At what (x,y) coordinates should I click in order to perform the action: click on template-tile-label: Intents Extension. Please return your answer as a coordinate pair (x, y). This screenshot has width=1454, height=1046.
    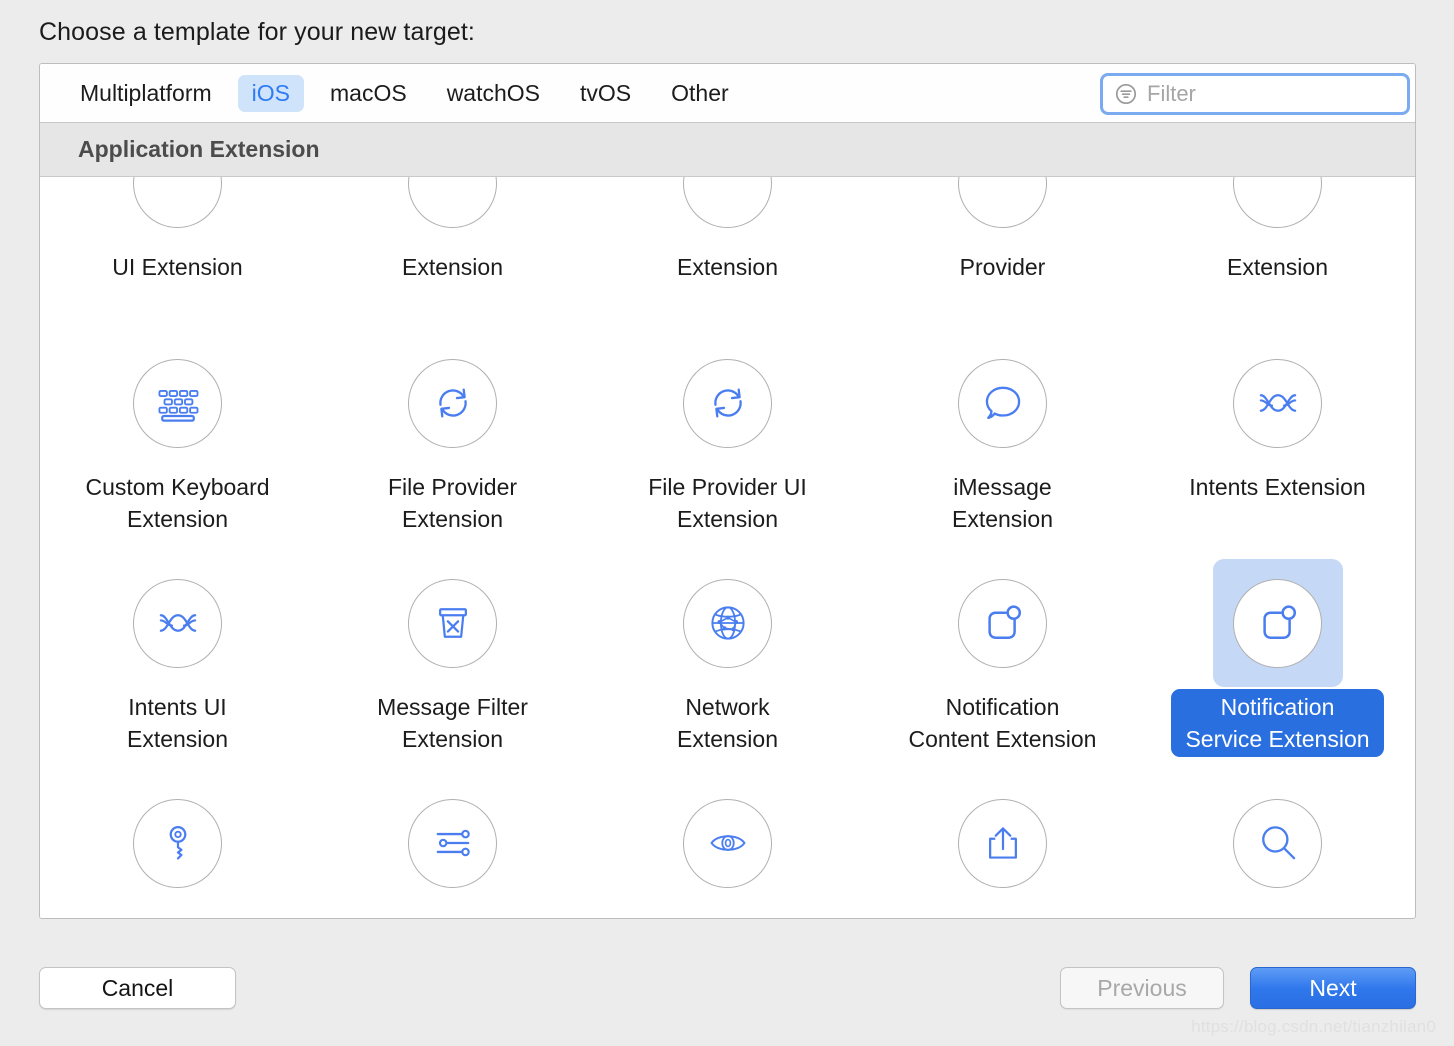
    Looking at the image, I should click on (1277, 487).